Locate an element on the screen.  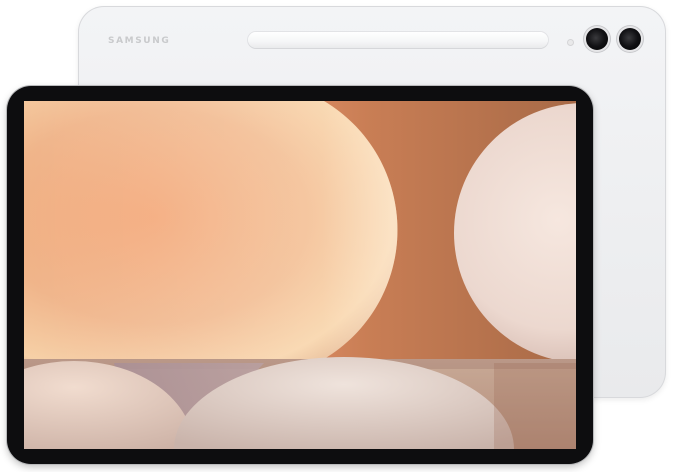
brand-logo: SAMSUNG is located at coordinates (139, 41).